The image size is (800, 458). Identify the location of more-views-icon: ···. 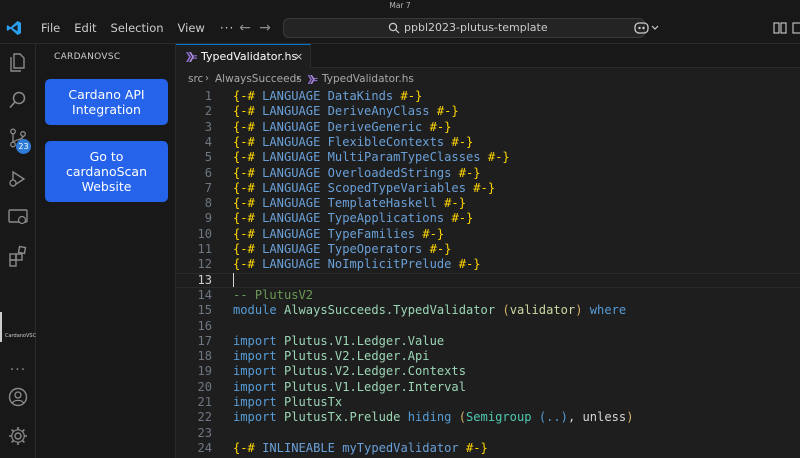
(18, 370).